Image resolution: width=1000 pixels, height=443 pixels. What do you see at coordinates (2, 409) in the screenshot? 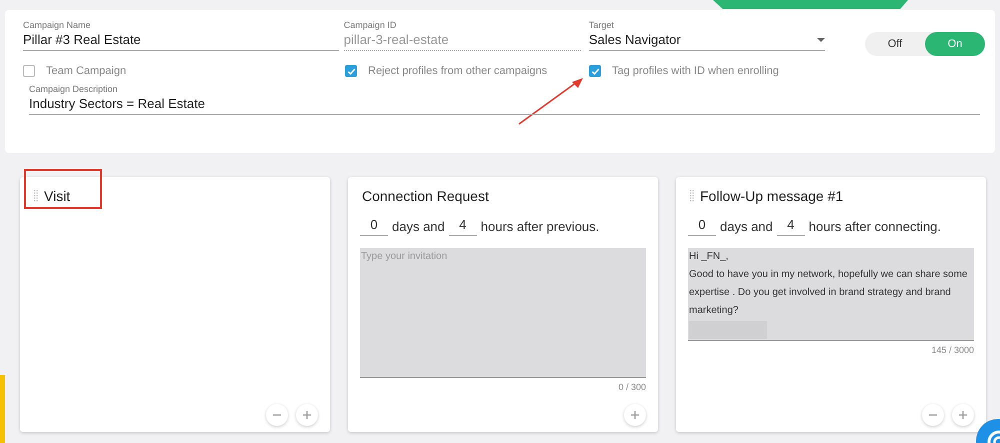
I see `side-accent` at bounding box center [2, 409].